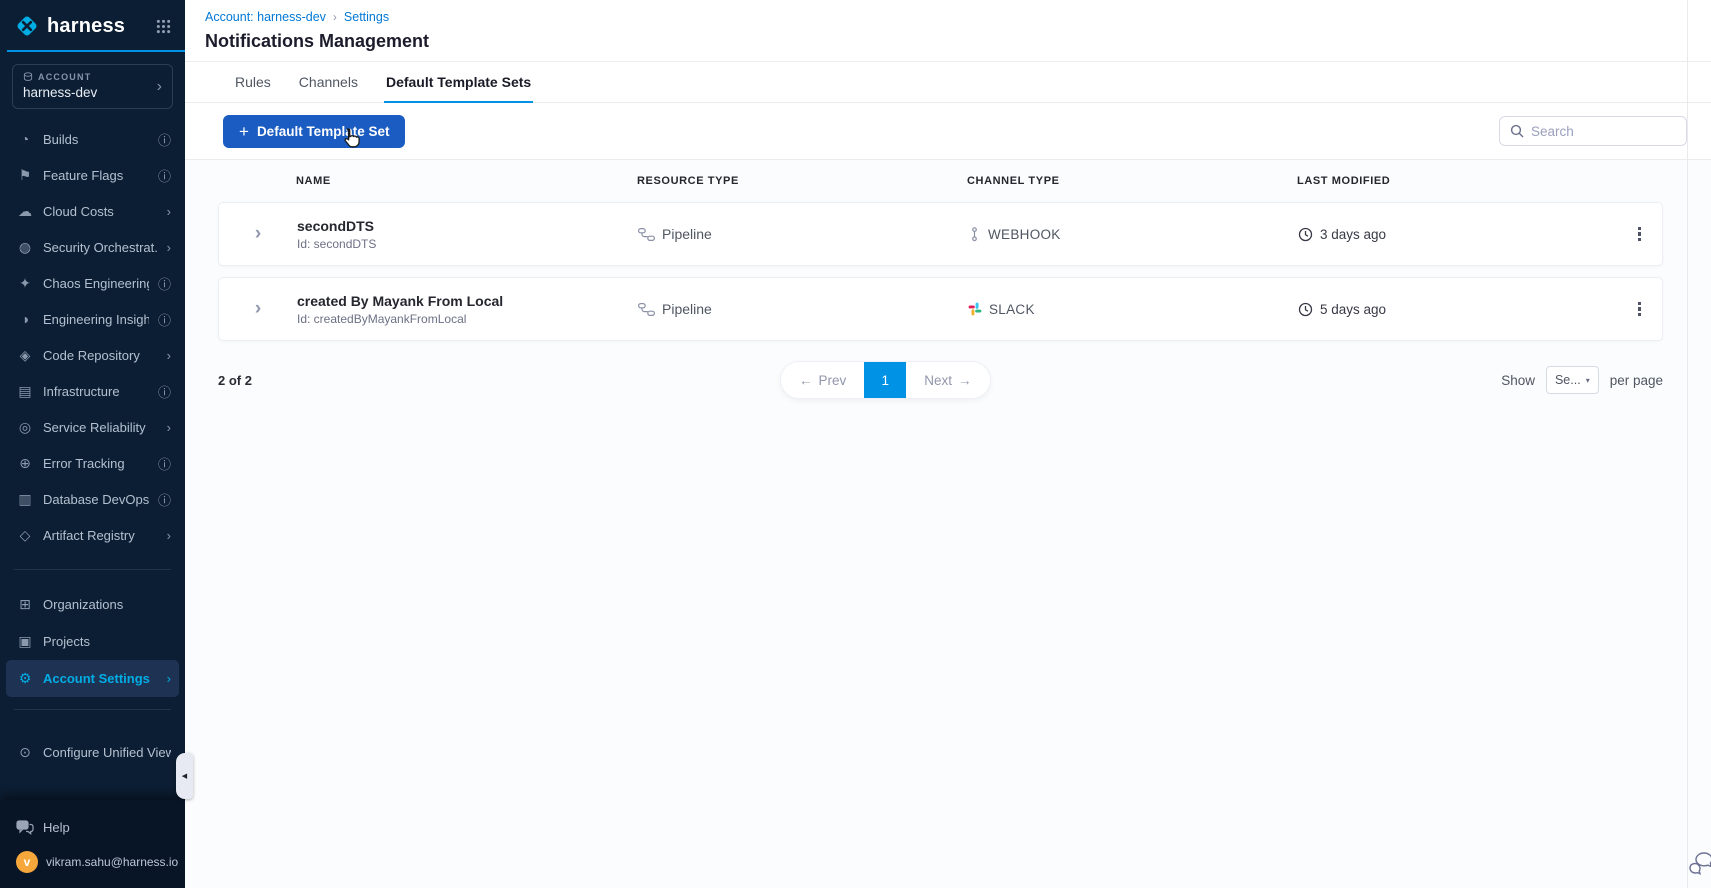 This screenshot has height=888, width=1711. What do you see at coordinates (25, 246) in the screenshot?
I see `security-shield-icon: ◍` at bounding box center [25, 246].